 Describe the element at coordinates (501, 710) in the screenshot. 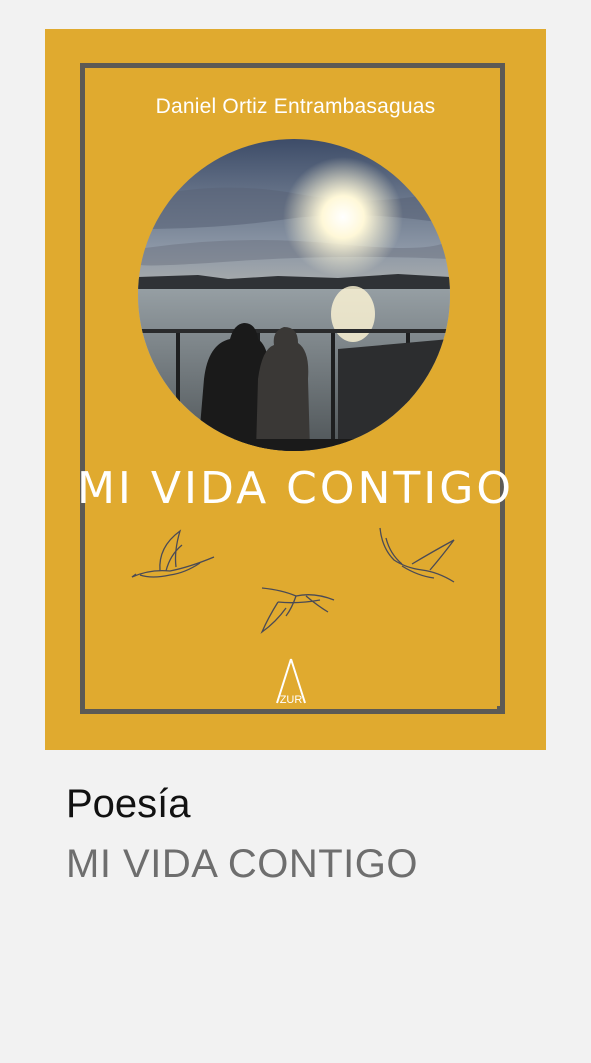

I see `frame-corner` at that location.